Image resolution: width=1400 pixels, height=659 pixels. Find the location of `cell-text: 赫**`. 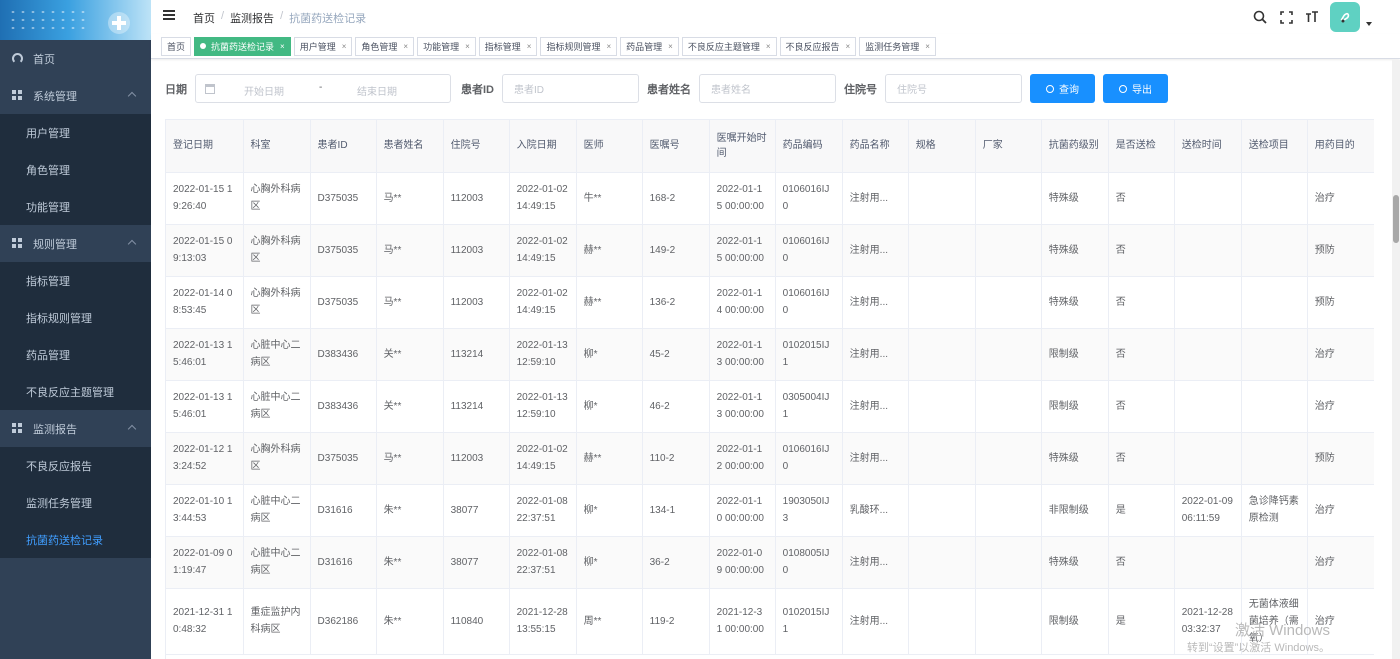

cell-text: 赫** is located at coordinates (592, 302).